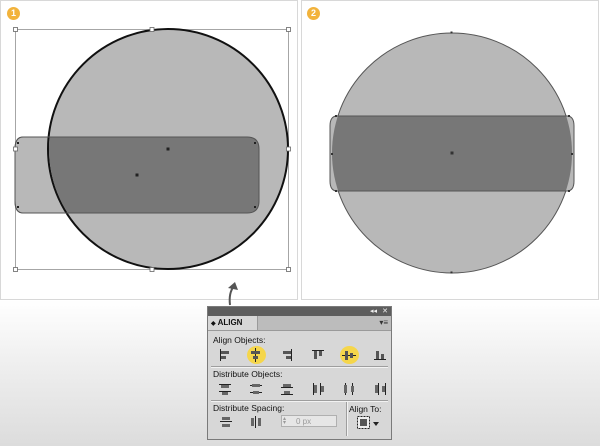 Image resolution: width=600 pixels, height=446 pixels. I want to click on vertical-align-top-icon, so click(318, 355).